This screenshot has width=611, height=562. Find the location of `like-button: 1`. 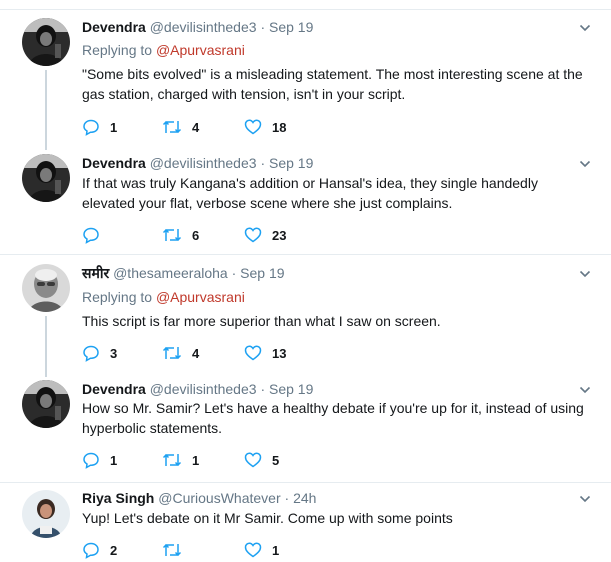

like-button: 1 is located at coordinates (261, 550).